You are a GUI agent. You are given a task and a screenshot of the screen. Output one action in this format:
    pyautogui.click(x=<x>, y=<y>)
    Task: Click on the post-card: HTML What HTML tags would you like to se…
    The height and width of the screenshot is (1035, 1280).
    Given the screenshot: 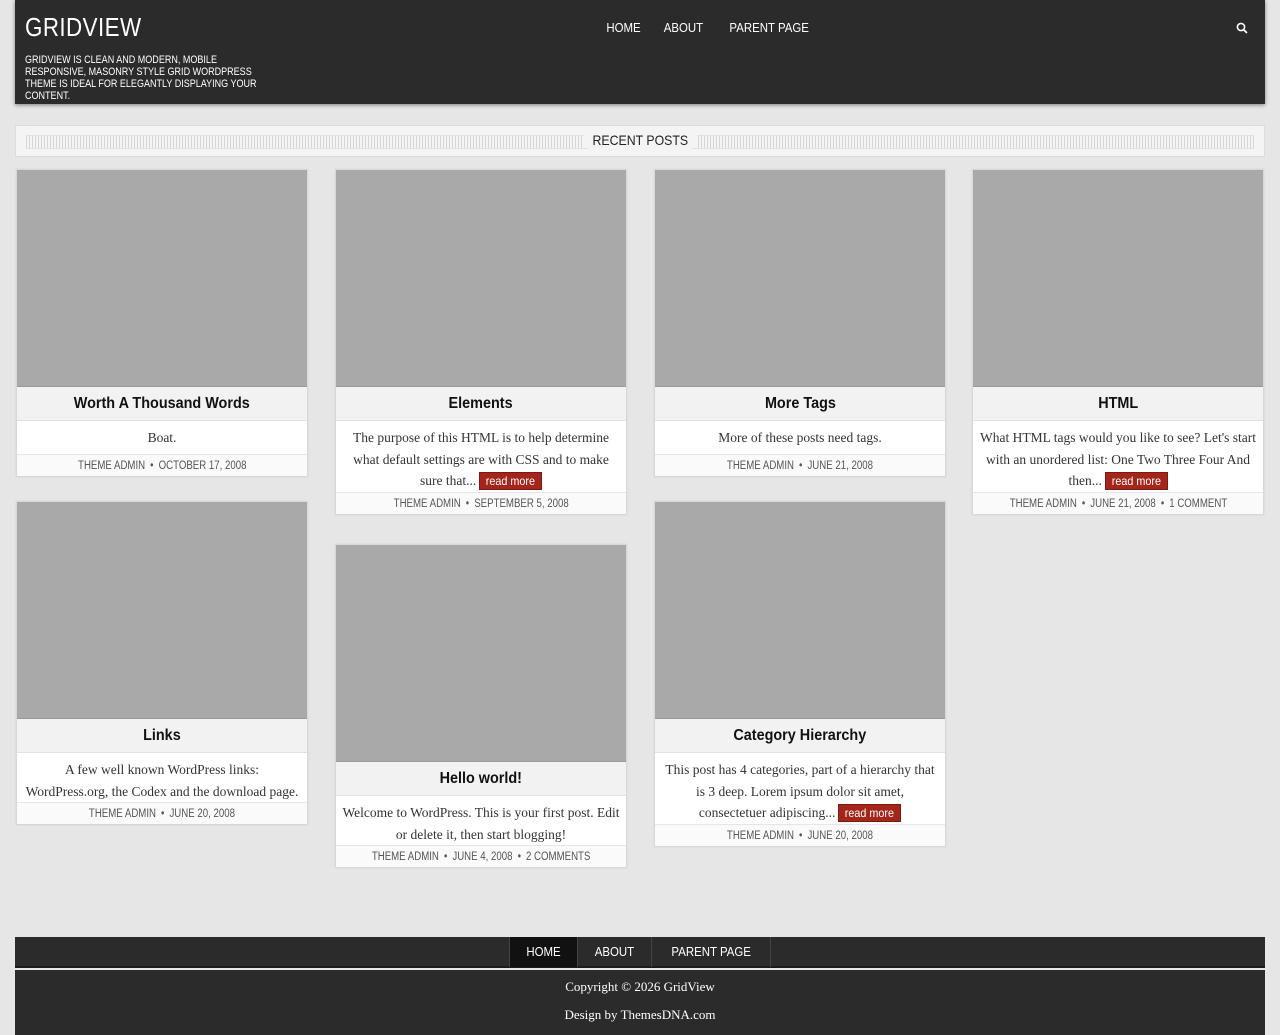 What is the action you would take?
    pyautogui.click(x=1118, y=342)
    